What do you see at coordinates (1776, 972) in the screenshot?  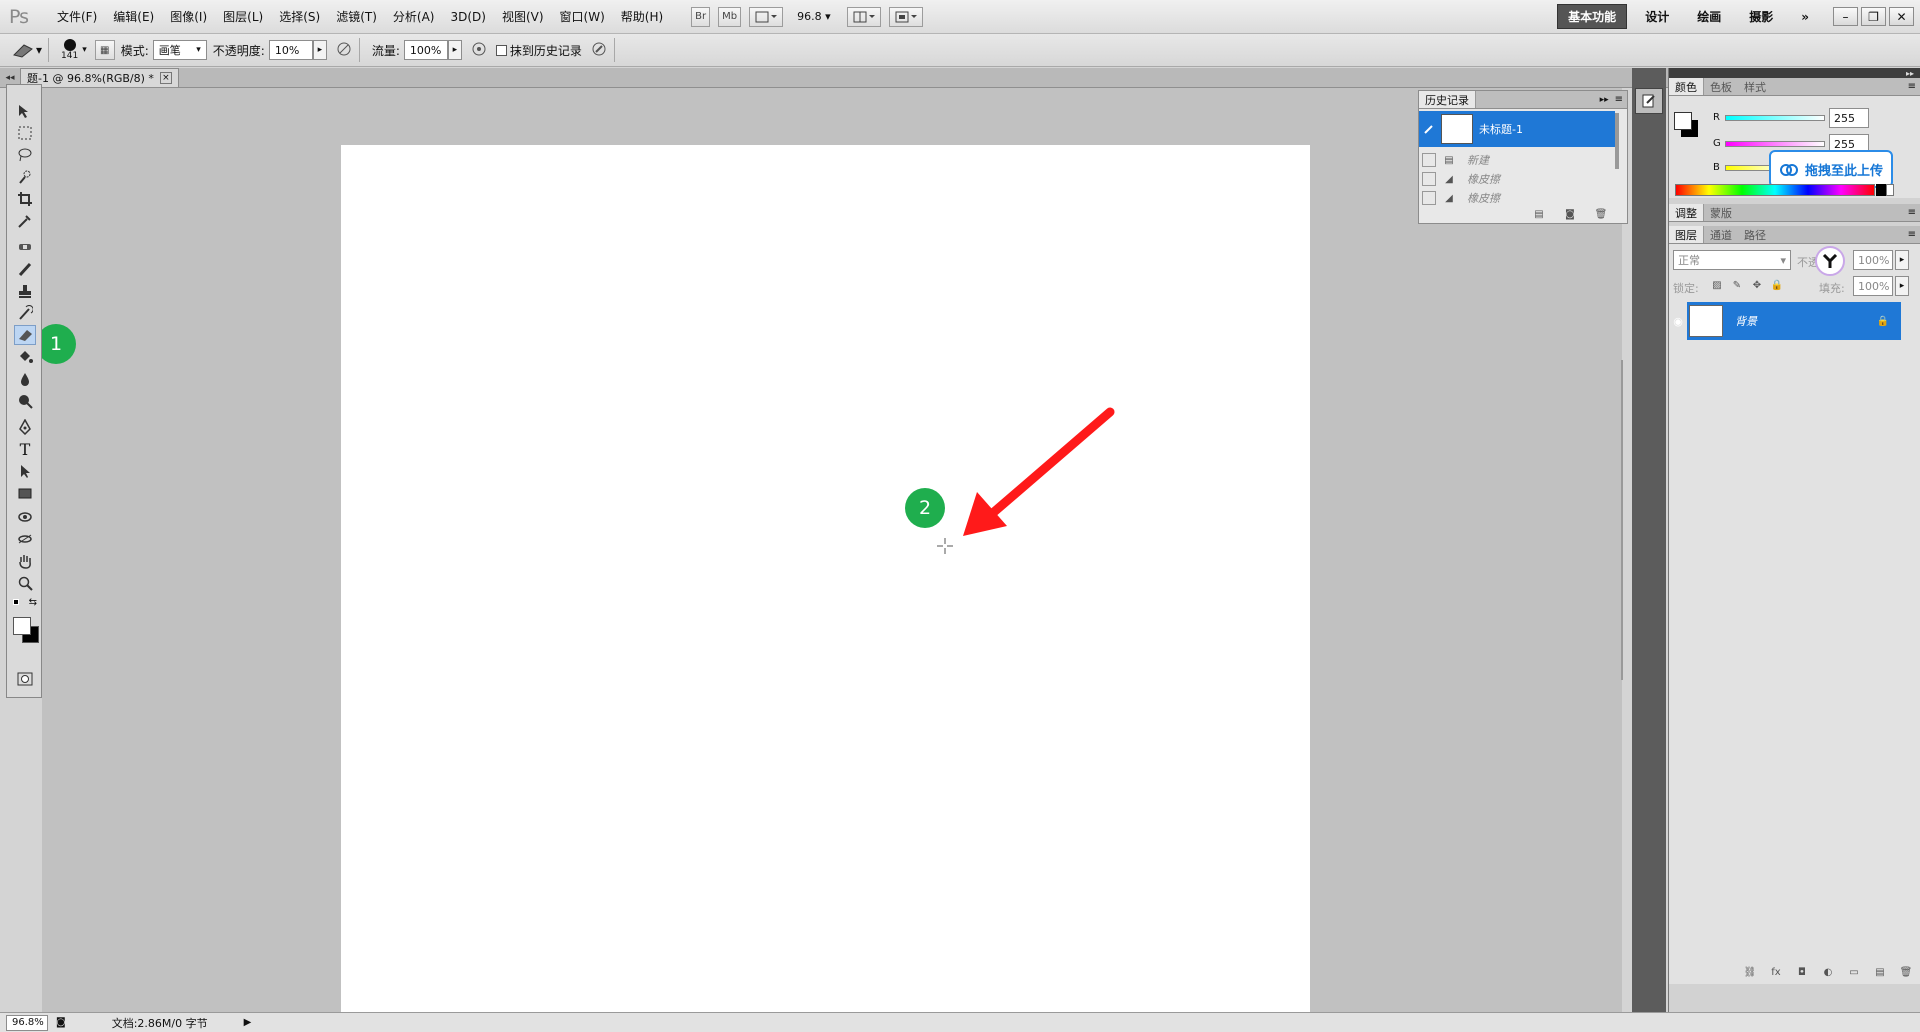 I see `layer-style-icon: fx` at bounding box center [1776, 972].